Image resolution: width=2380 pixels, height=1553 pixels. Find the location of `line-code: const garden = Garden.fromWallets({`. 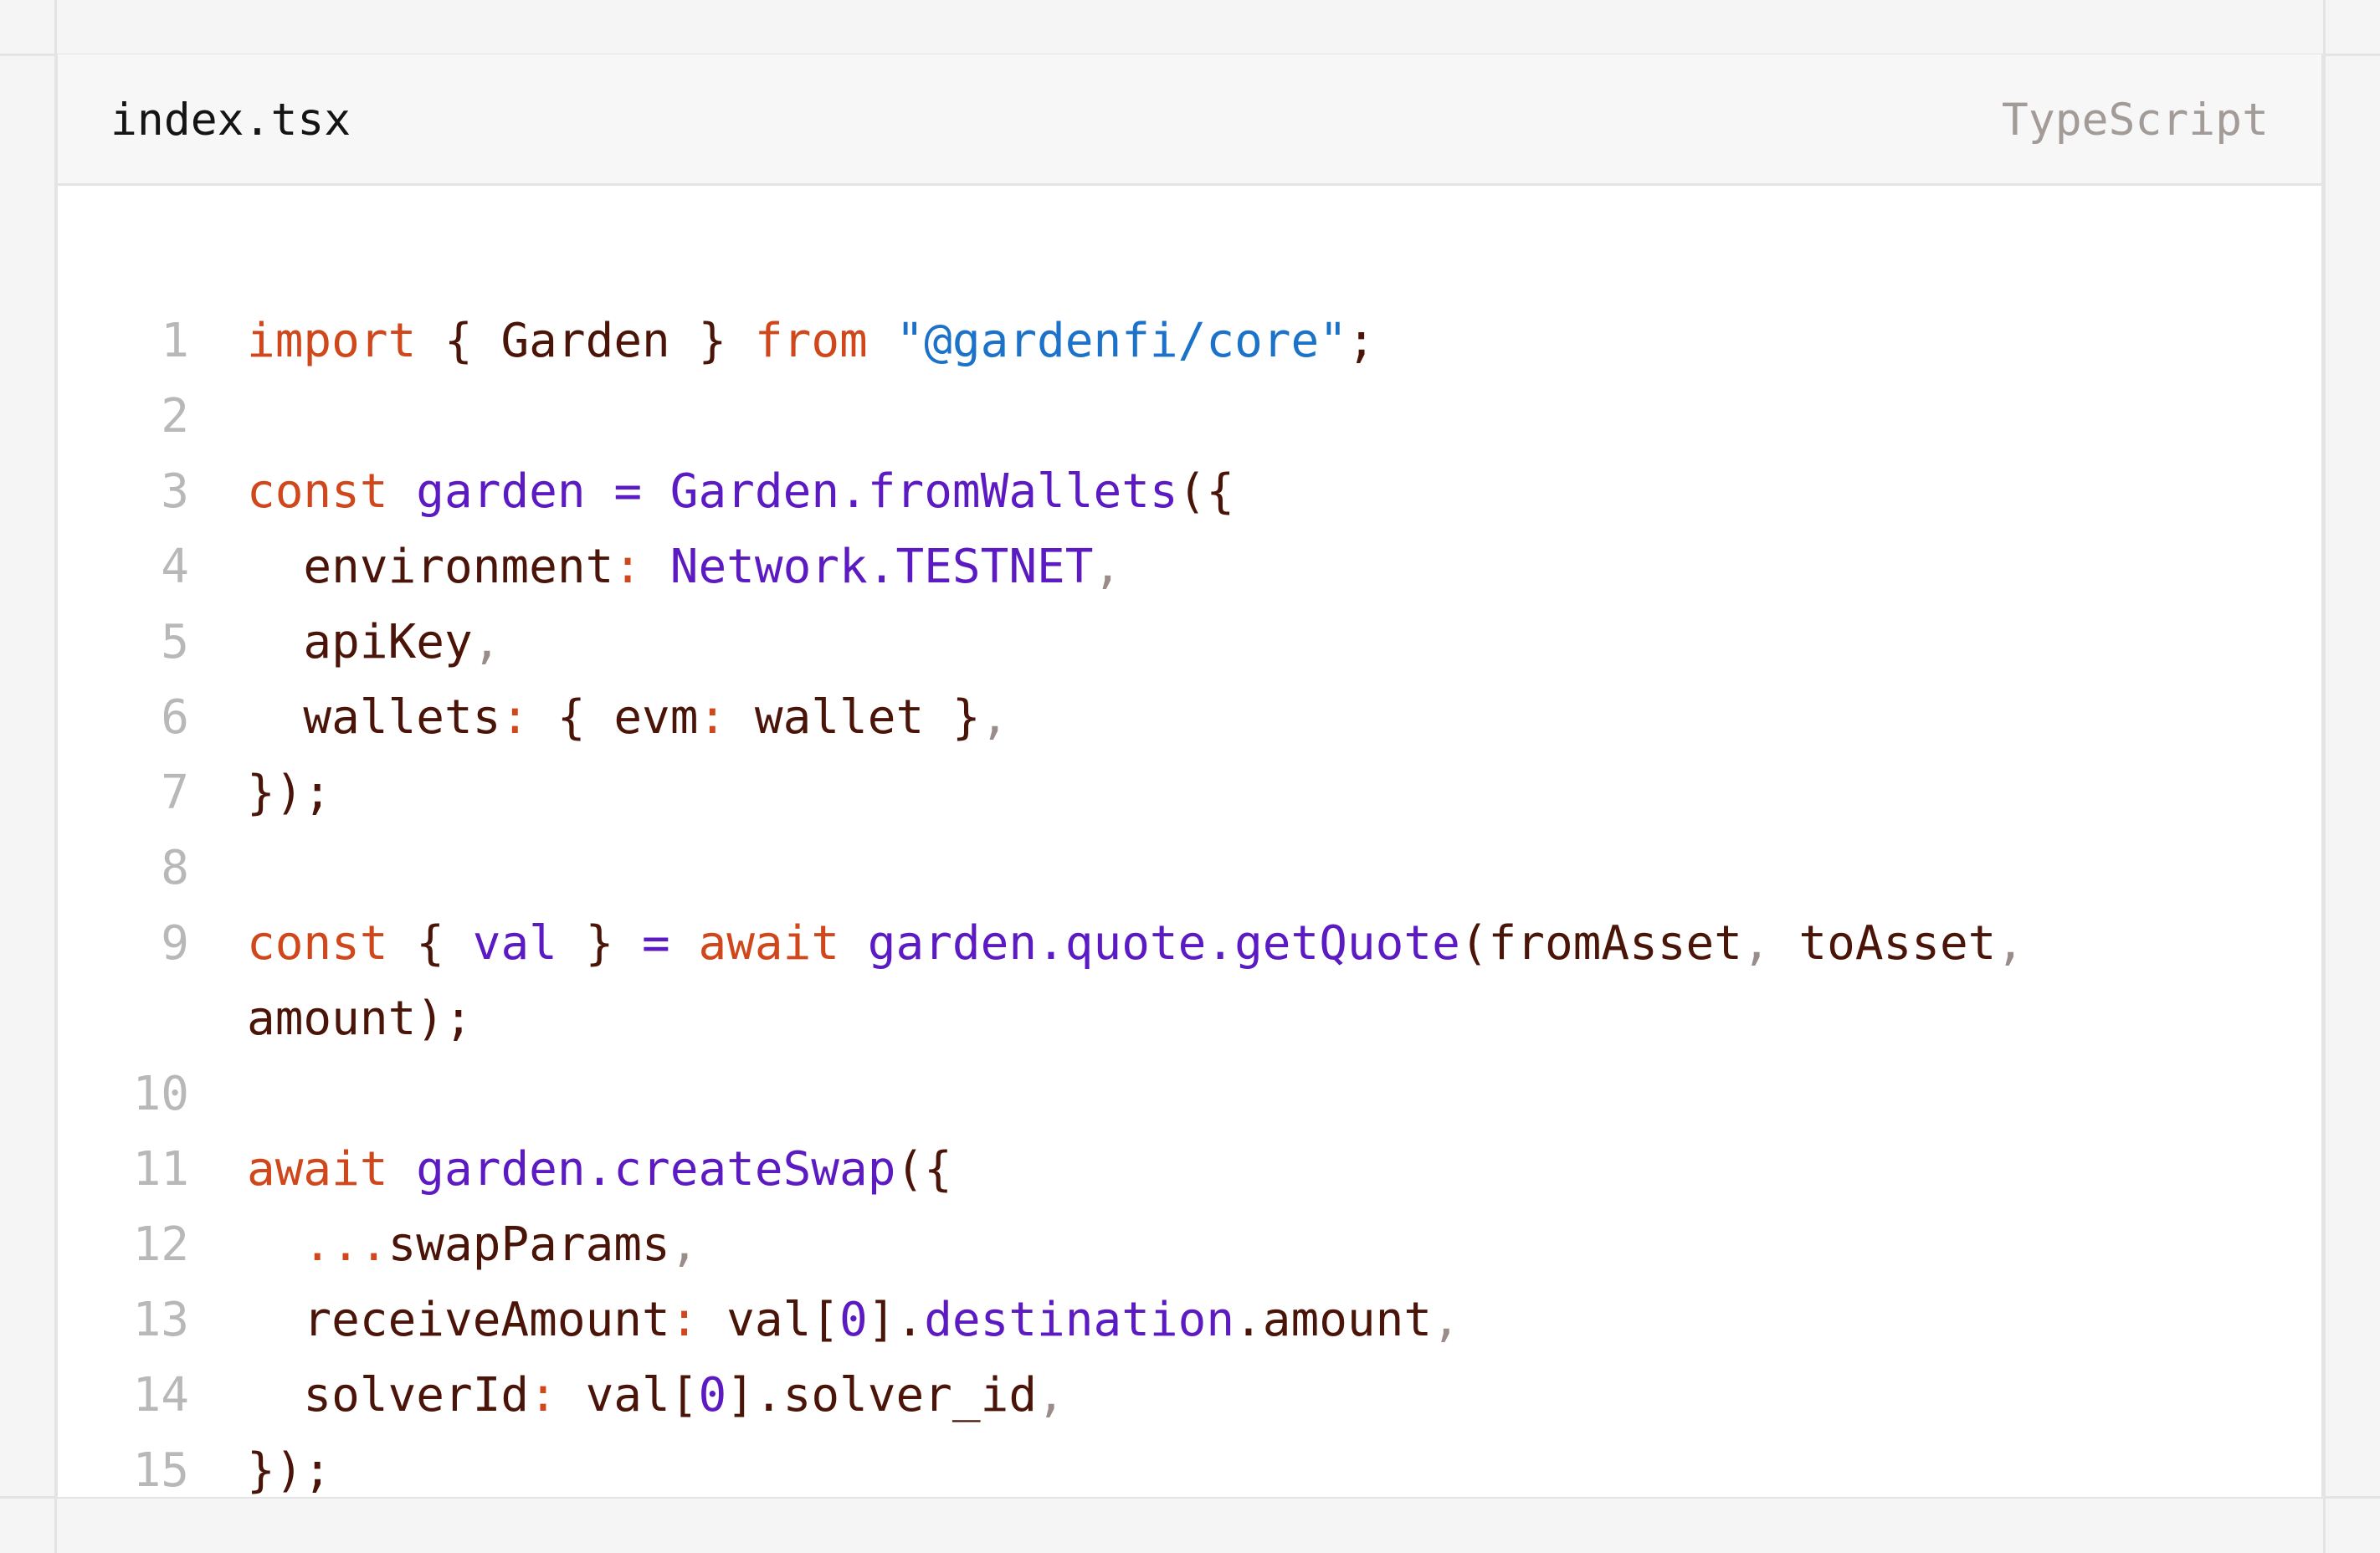

line-code: const garden = Garden.fromWallets({ is located at coordinates (740, 492).